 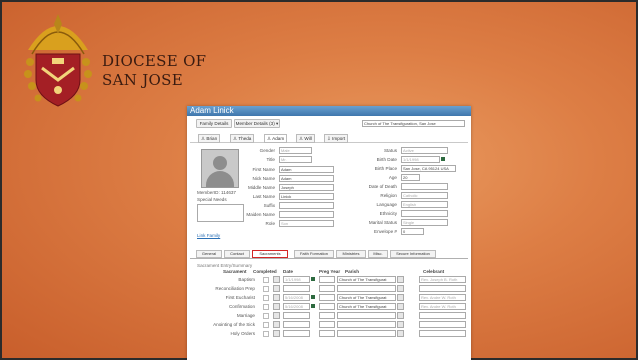 What do you see at coordinates (420, 159) in the screenshot?
I see `birth-date-field: 1/1/1998` at bounding box center [420, 159].